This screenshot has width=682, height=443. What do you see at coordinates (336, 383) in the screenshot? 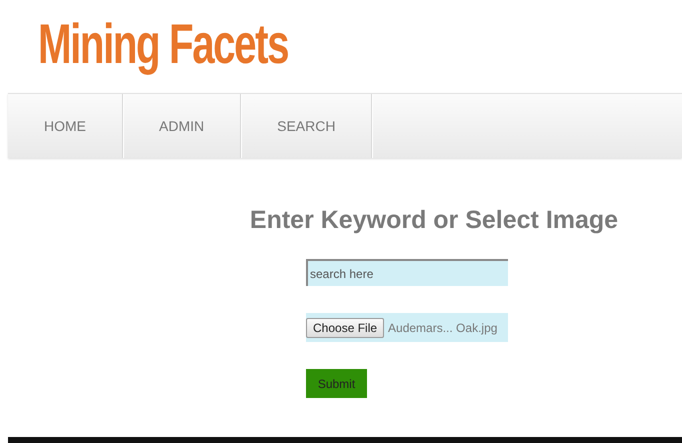
I see `submit-button: Submit` at bounding box center [336, 383].